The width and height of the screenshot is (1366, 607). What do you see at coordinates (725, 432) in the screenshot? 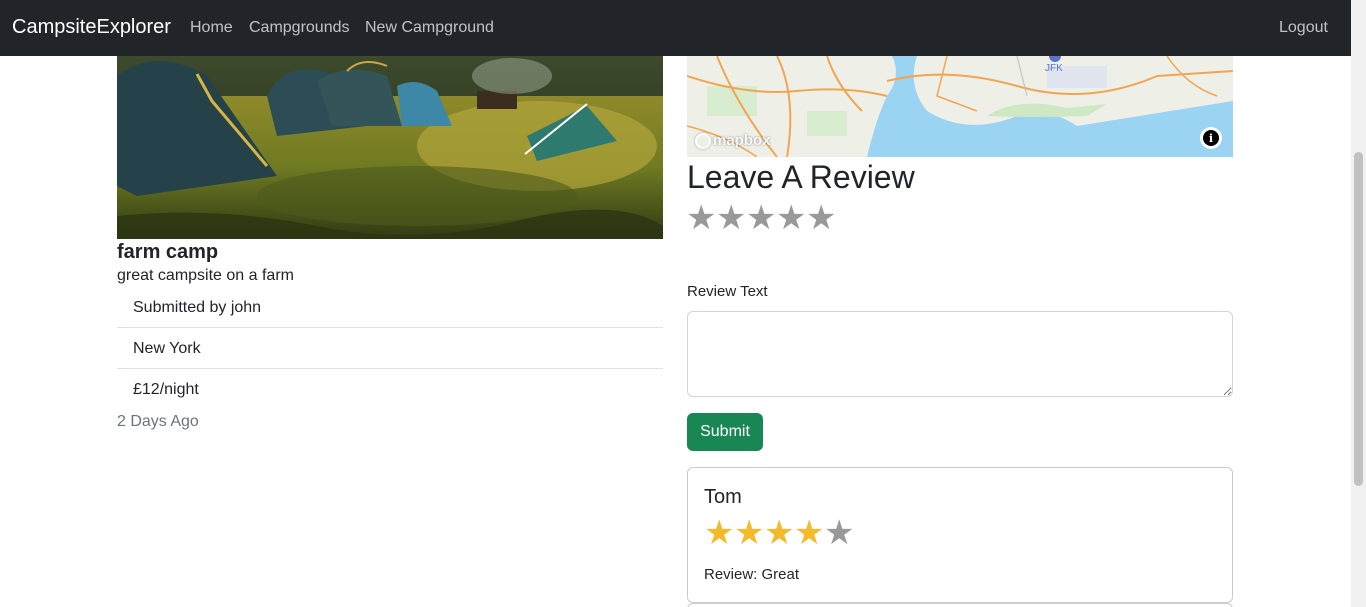
I see `submit-review-button: Submit` at bounding box center [725, 432].